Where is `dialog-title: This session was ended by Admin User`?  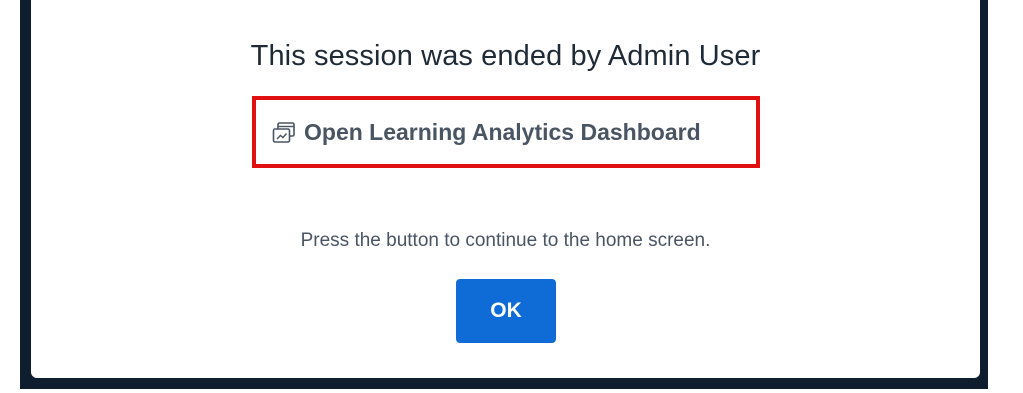 dialog-title: This session was ended by Admin User is located at coordinates (505, 56).